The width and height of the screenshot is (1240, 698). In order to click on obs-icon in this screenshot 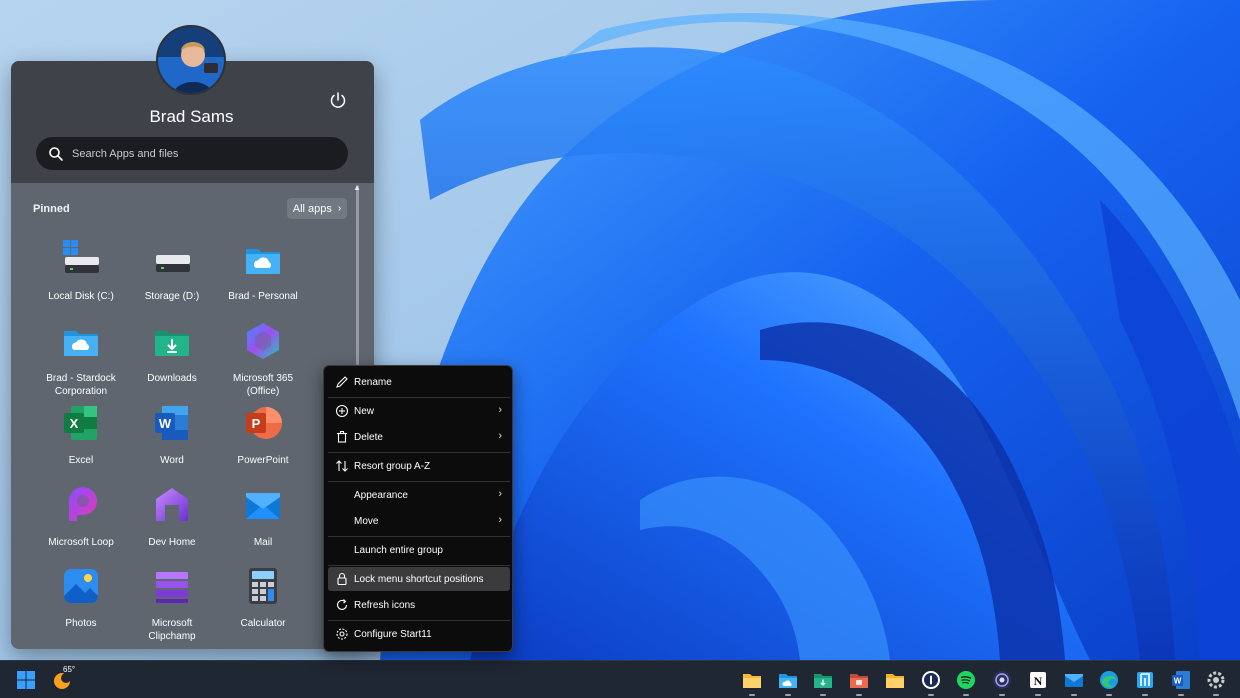, I will do `click(1002, 680)`.